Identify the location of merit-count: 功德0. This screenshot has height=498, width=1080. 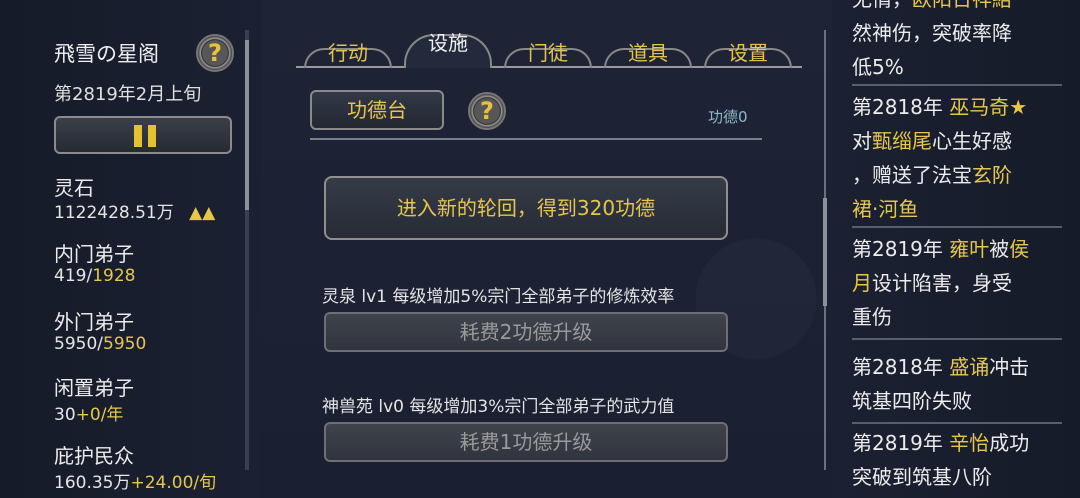
(728, 117).